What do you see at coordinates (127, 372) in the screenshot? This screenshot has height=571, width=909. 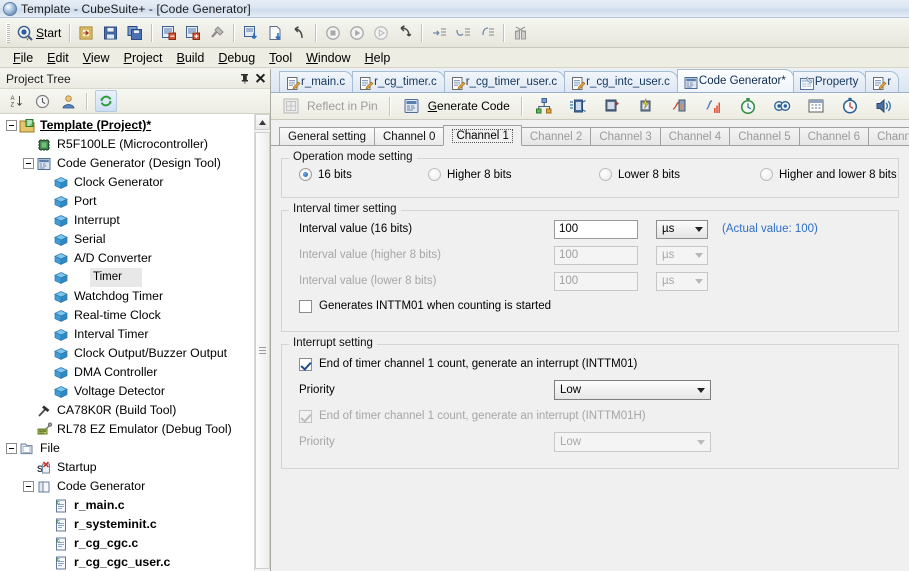 I see `tree-node: DMA Controller` at bounding box center [127, 372].